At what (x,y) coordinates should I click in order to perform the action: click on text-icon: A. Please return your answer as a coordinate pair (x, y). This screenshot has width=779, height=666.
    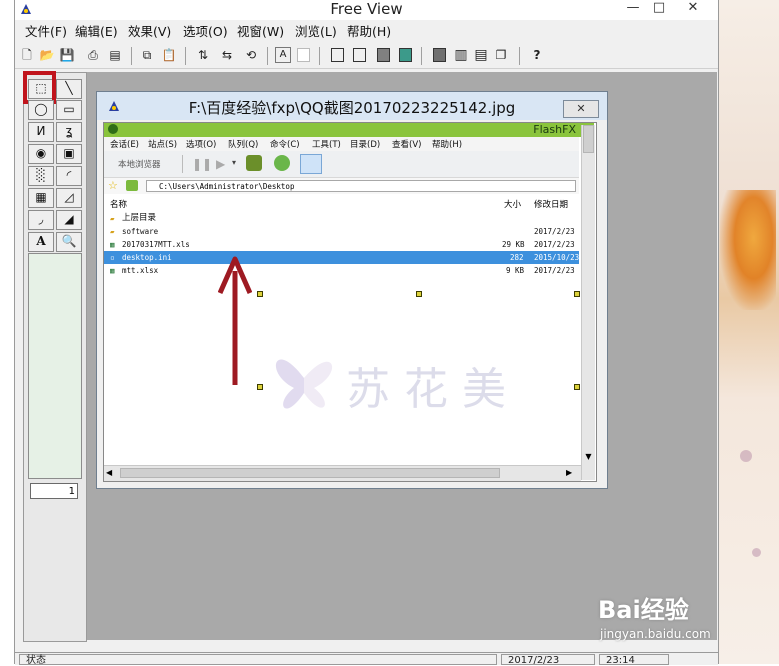
    Looking at the image, I should click on (283, 55).